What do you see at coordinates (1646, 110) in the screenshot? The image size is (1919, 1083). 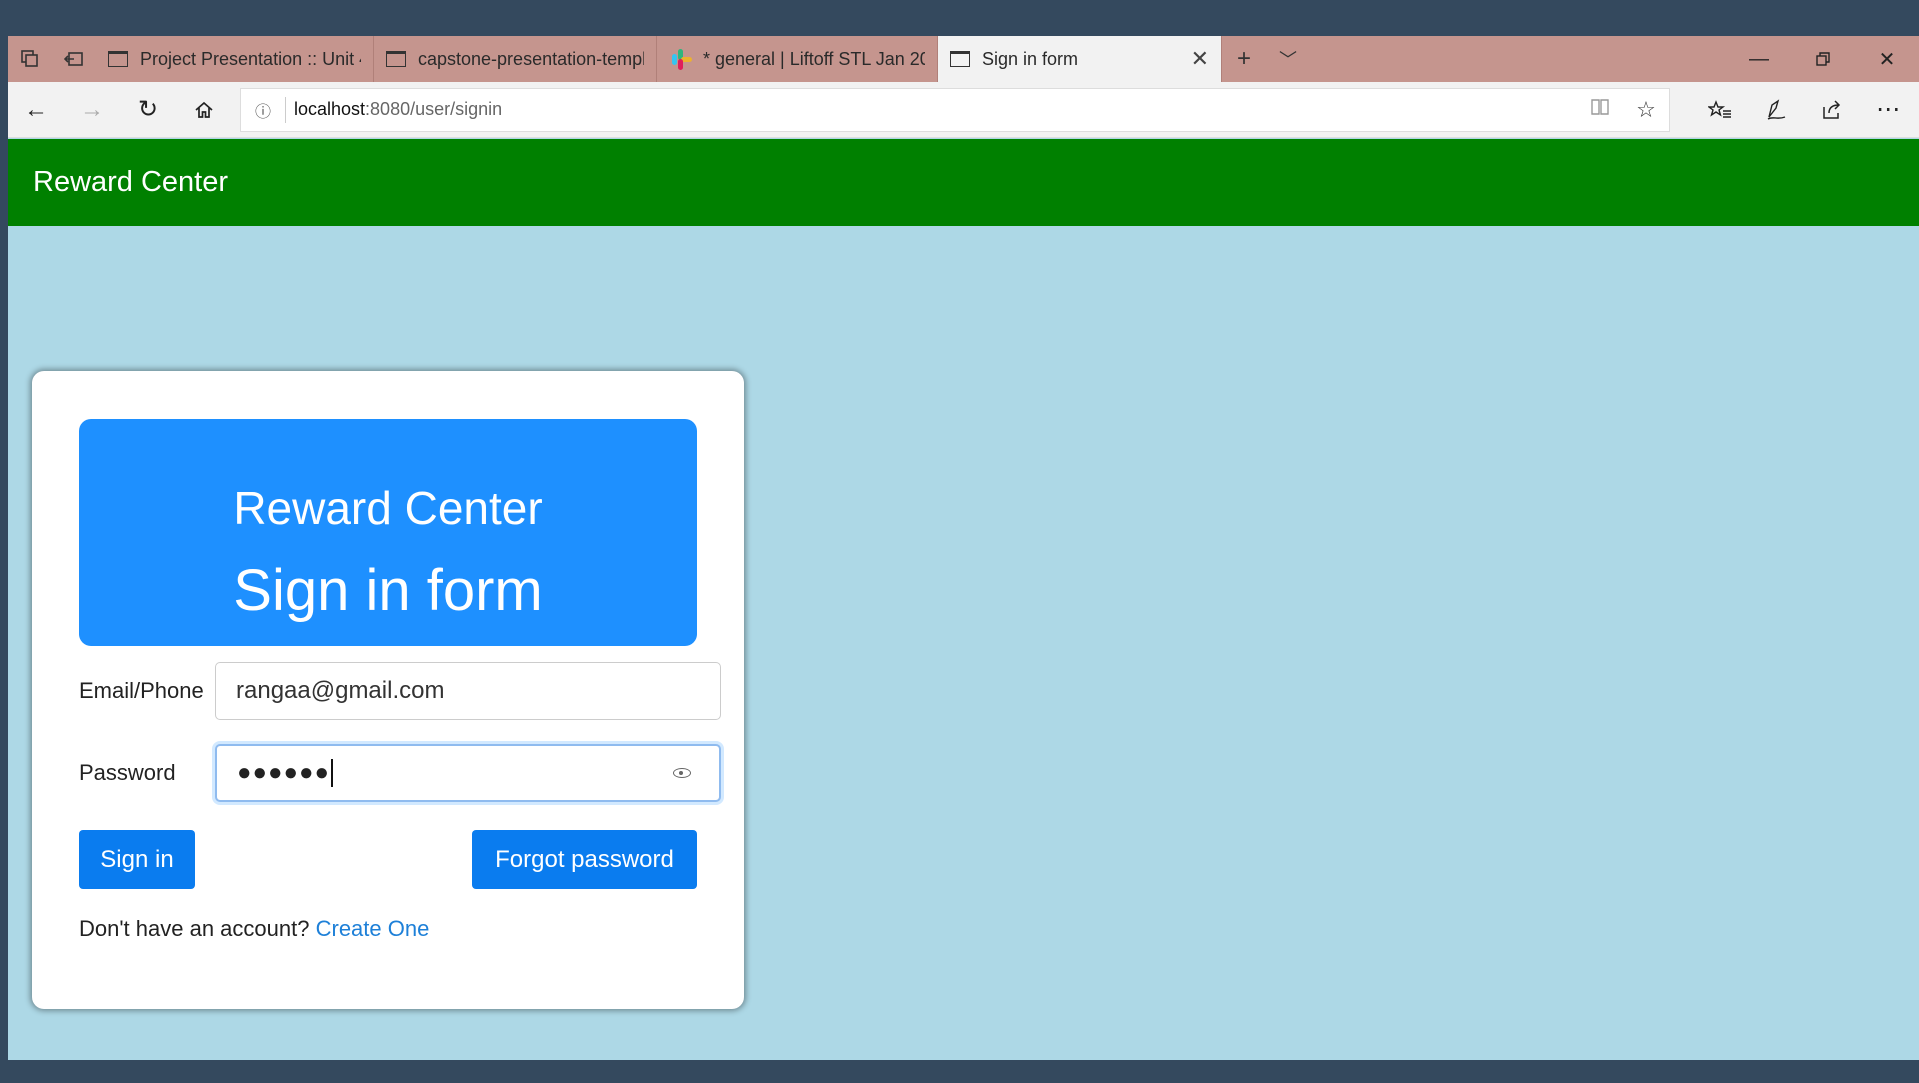 I see `favorite-star-icon: ☆` at bounding box center [1646, 110].